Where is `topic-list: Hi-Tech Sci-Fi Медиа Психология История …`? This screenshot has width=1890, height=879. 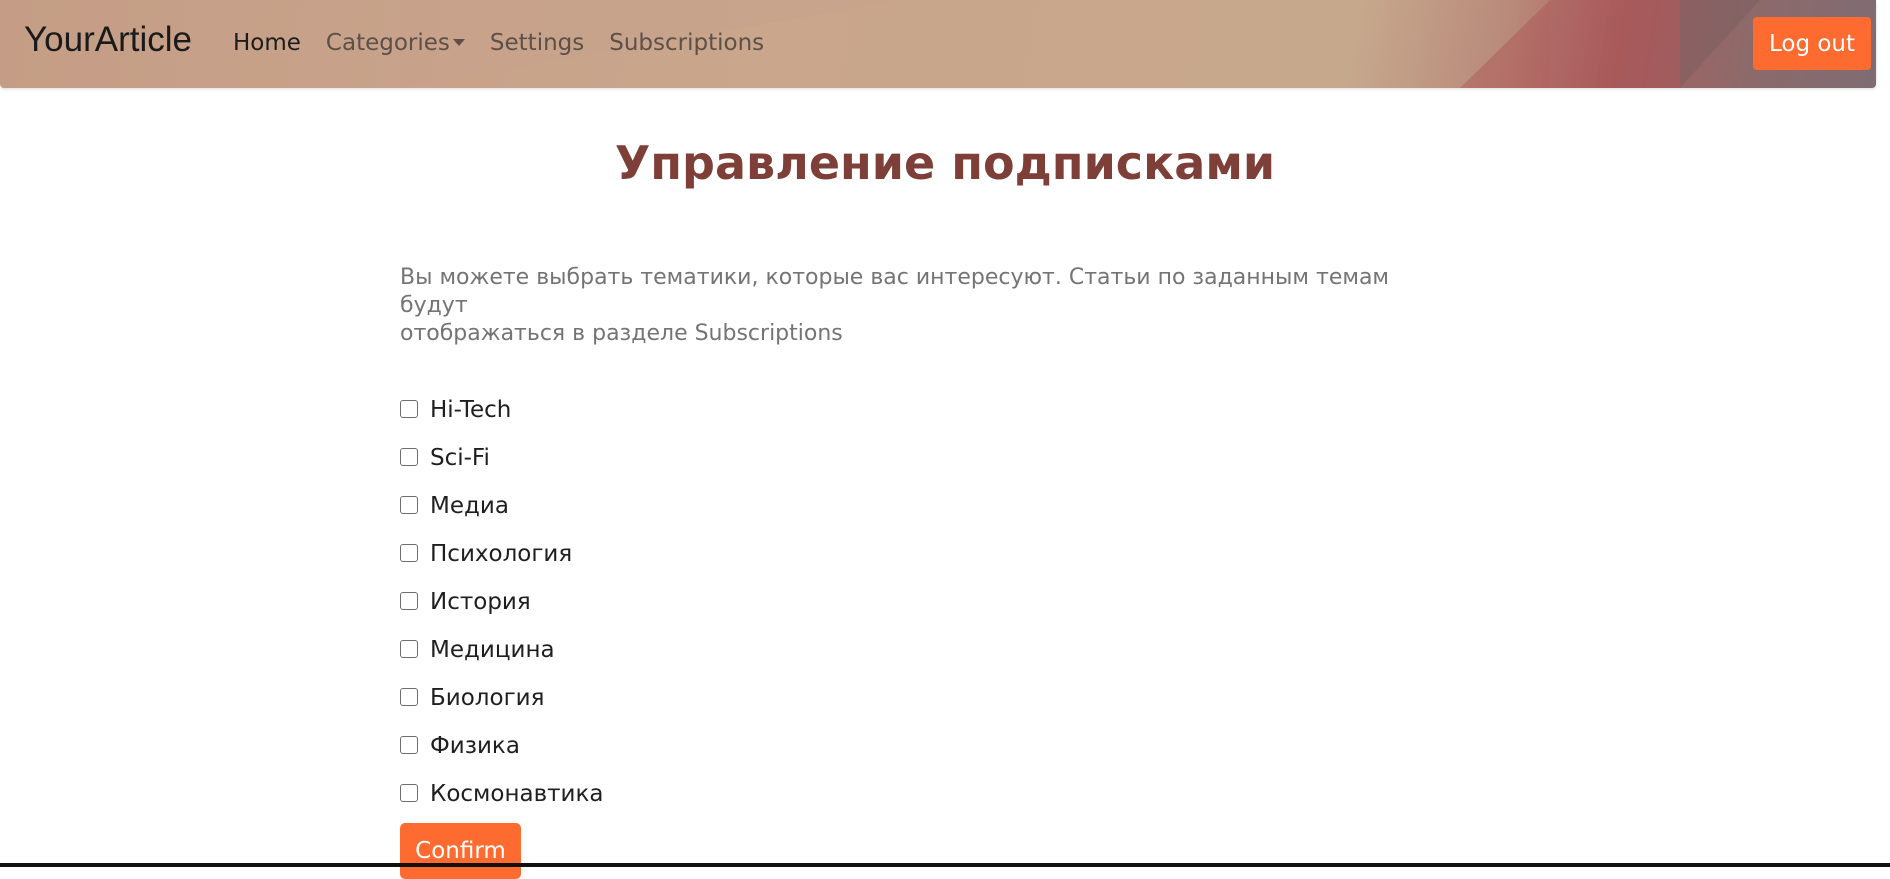
topic-list: Hi-Tech Sci-Fi Медиа Психология История … is located at coordinates (502, 612).